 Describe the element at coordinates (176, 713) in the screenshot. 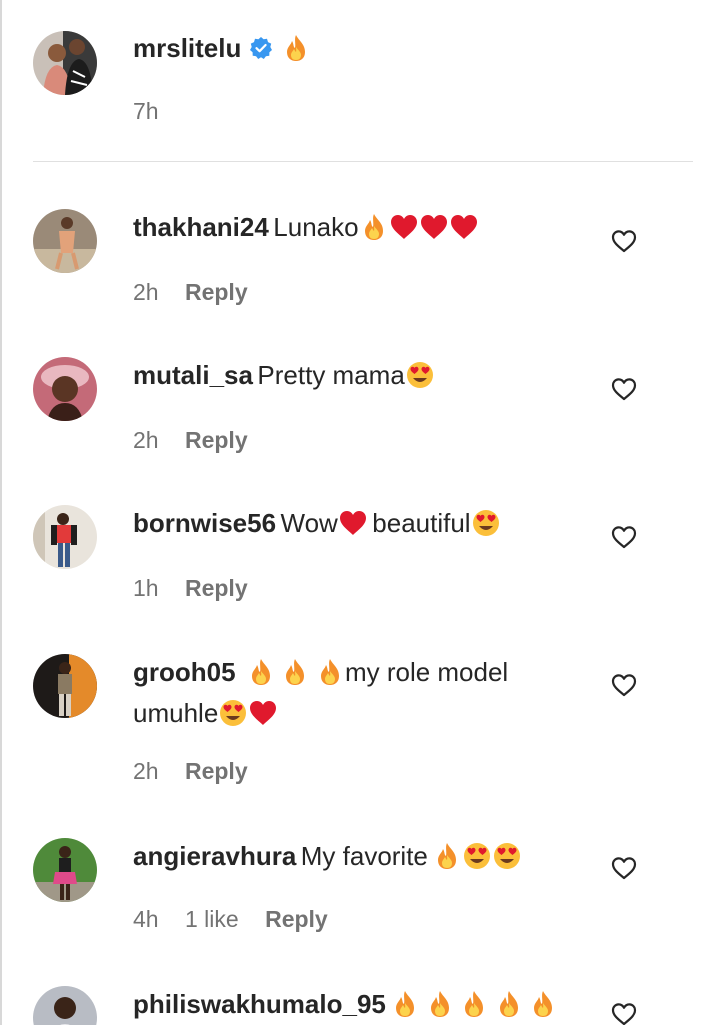

I see `comment-text-line2: umuhle` at that location.